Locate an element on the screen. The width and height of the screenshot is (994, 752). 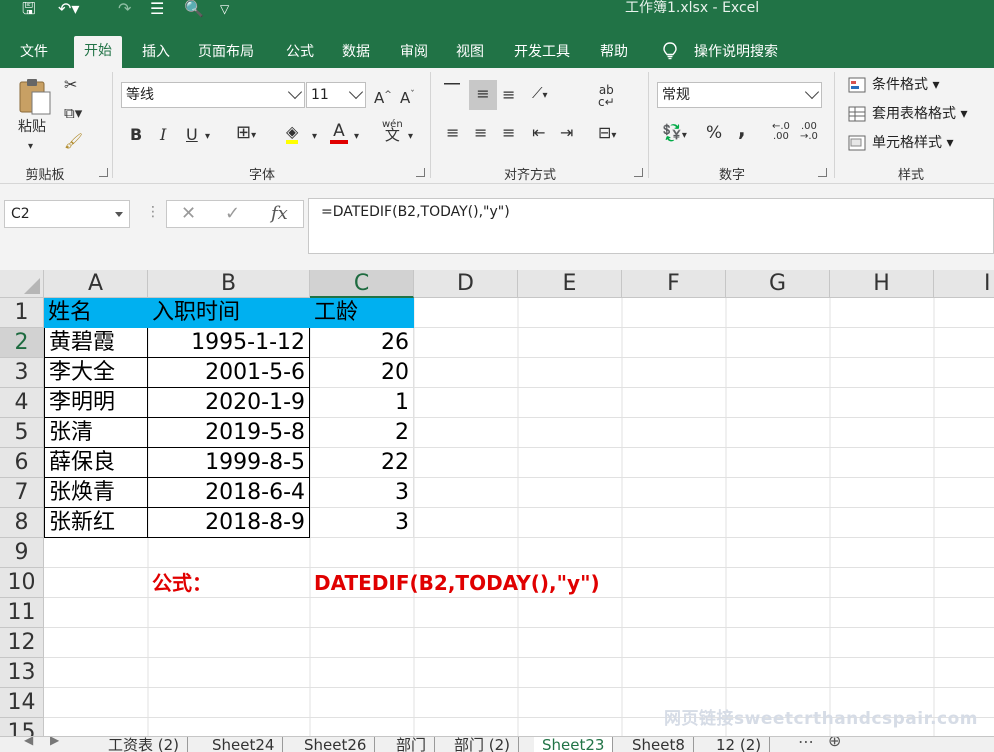
row-header-5: 5 is located at coordinates (22, 433).